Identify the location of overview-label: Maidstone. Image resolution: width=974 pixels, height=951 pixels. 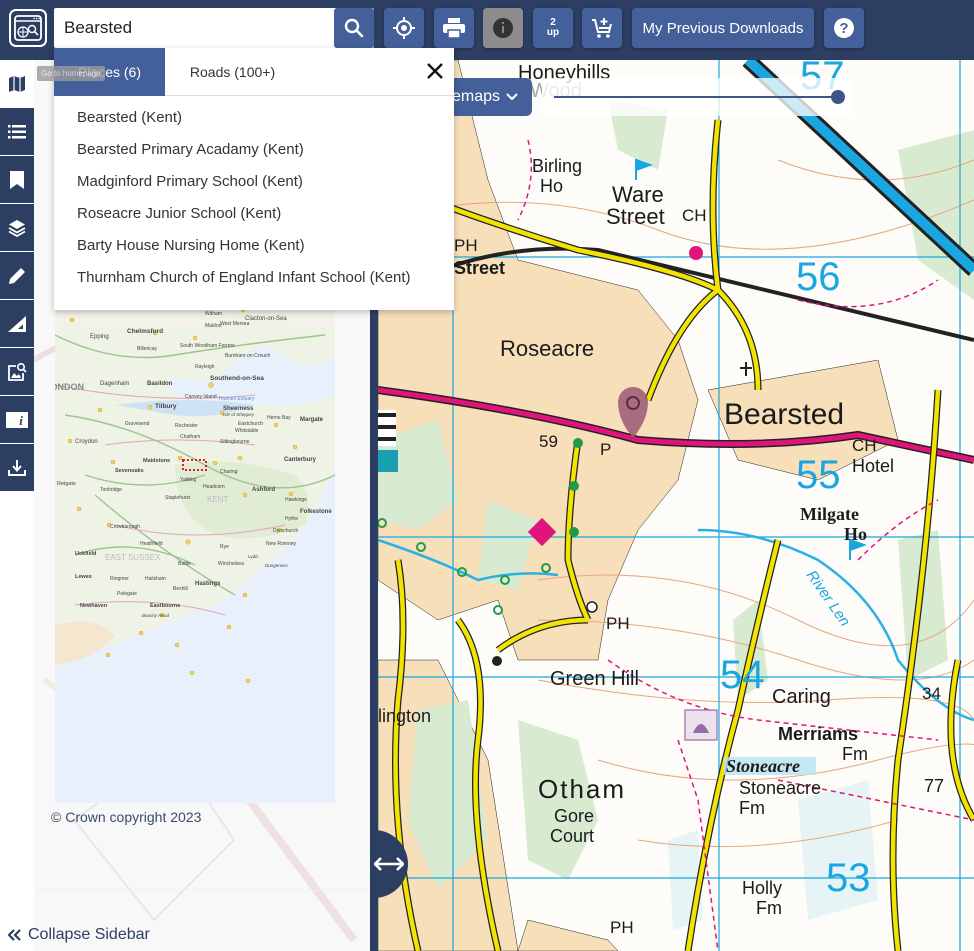
(156, 461).